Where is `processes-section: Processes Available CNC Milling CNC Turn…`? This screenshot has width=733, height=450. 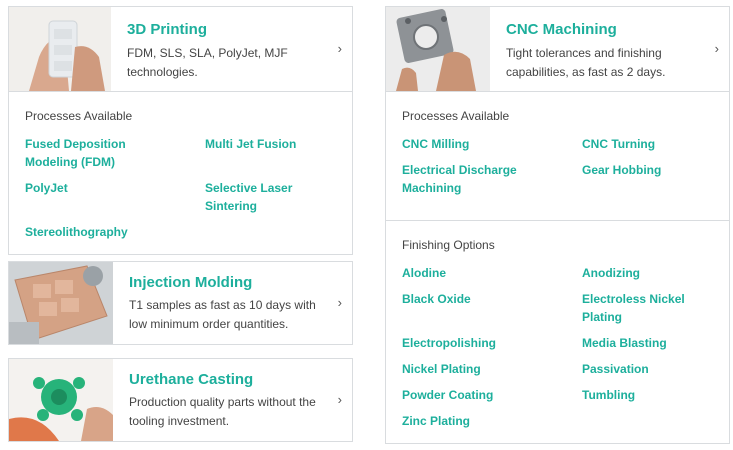 processes-section: Processes Available CNC Milling CNC Turn… is located at coordinates (557, 156).